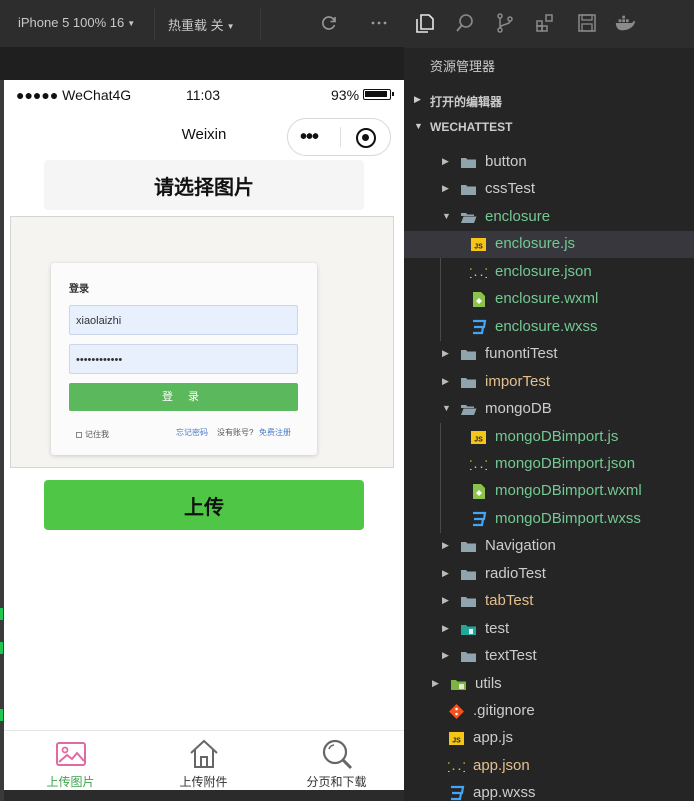  What do you see at coordinates (235, 432) in the screenshot?
I see `no-account-text: 没有账号?` at bounding box center [235, 432].